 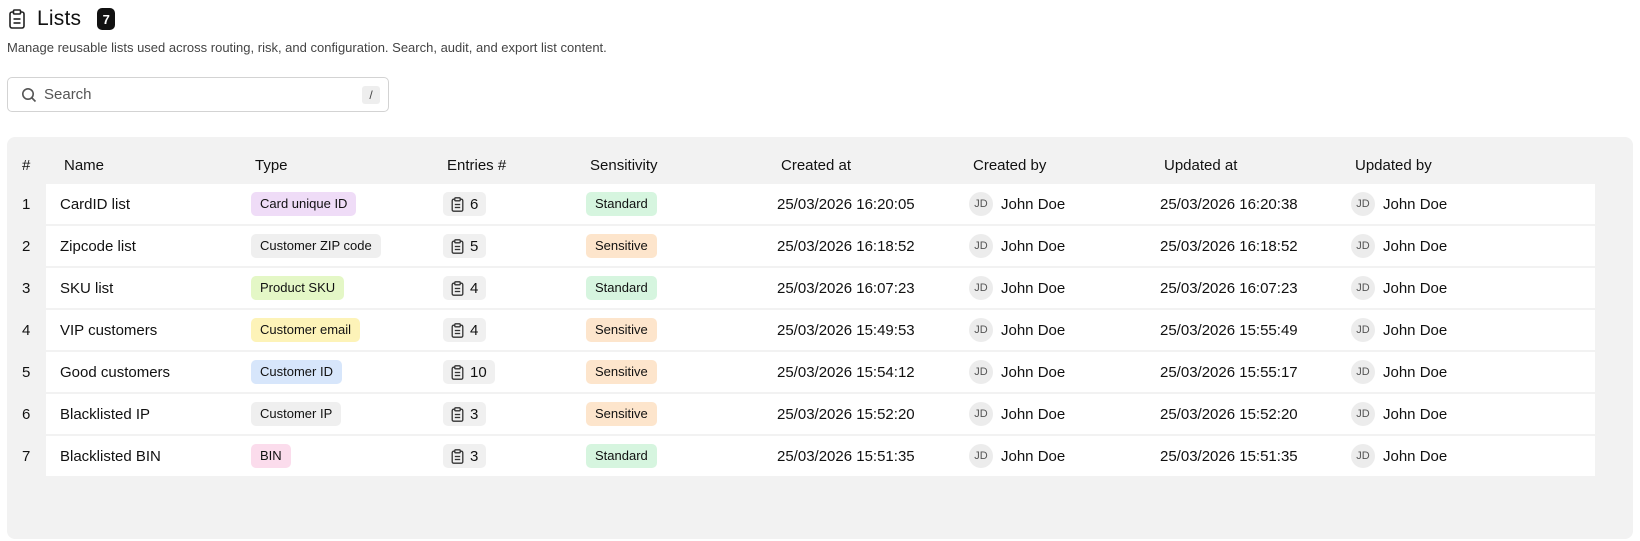 I want to click on entries-badge: 10, so click(x=469, y=372).